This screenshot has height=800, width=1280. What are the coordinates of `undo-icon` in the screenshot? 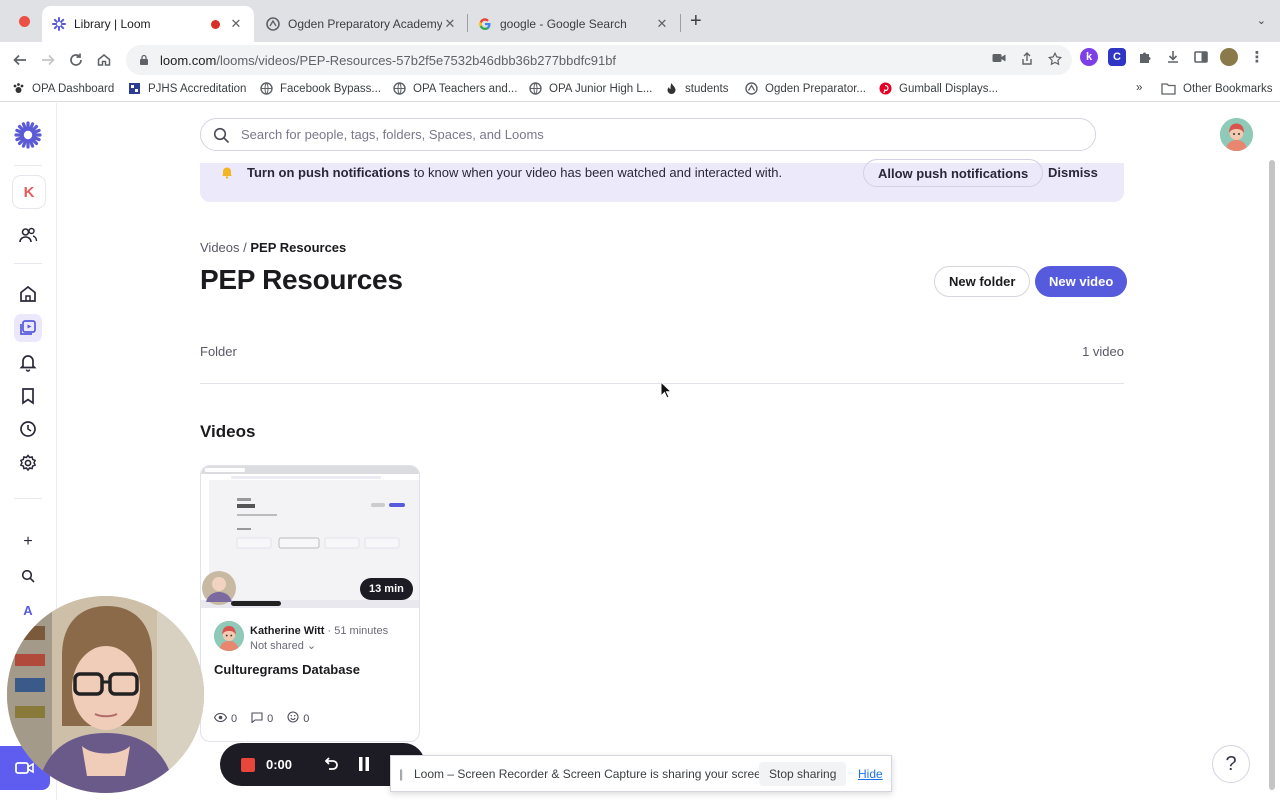 It's located at (331, 766).